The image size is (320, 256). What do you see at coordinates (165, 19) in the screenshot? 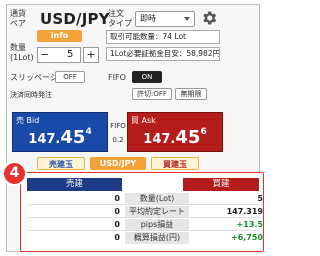
I see `order-type-select: 即時` at bounding box center [165, 19].